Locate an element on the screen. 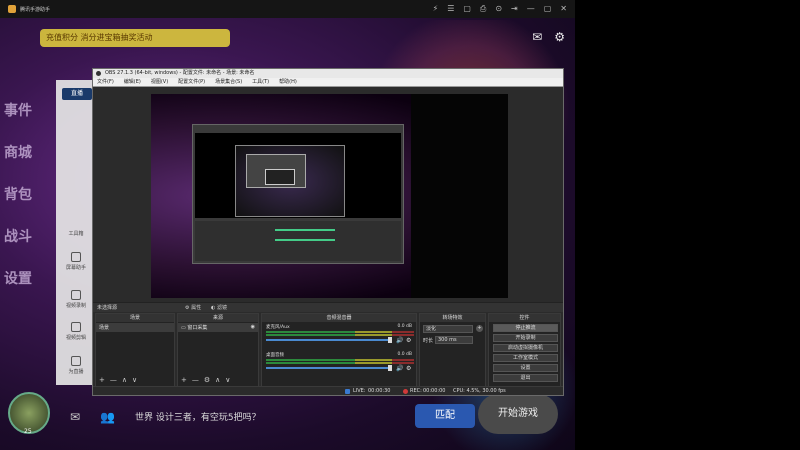  eye-icon: ◉ is located at coordinates (253, 327).